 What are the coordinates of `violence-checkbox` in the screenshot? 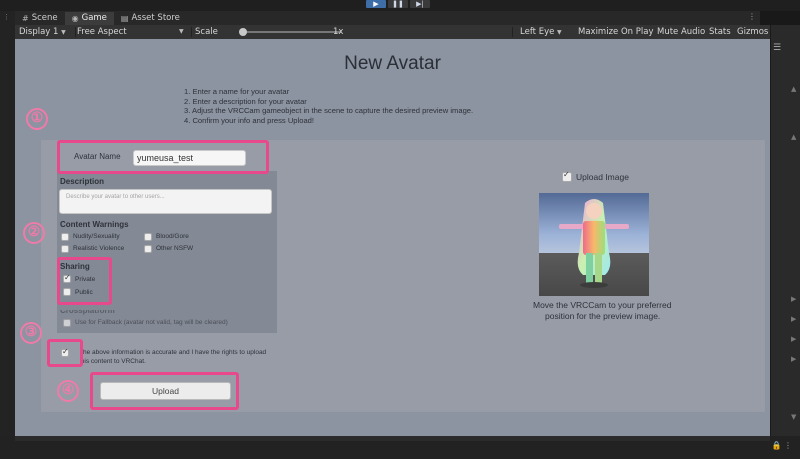 It's located at (65, 249).